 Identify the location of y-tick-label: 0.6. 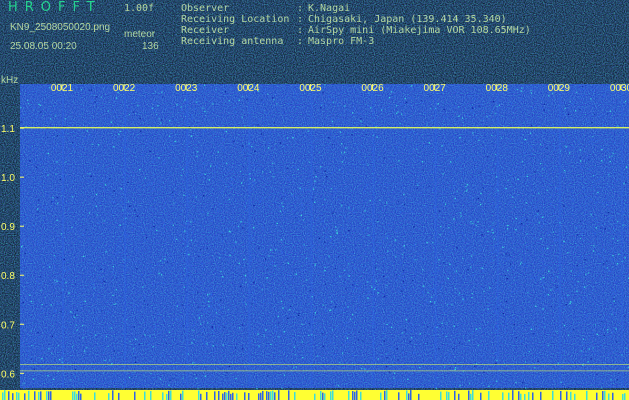
(8, 374).